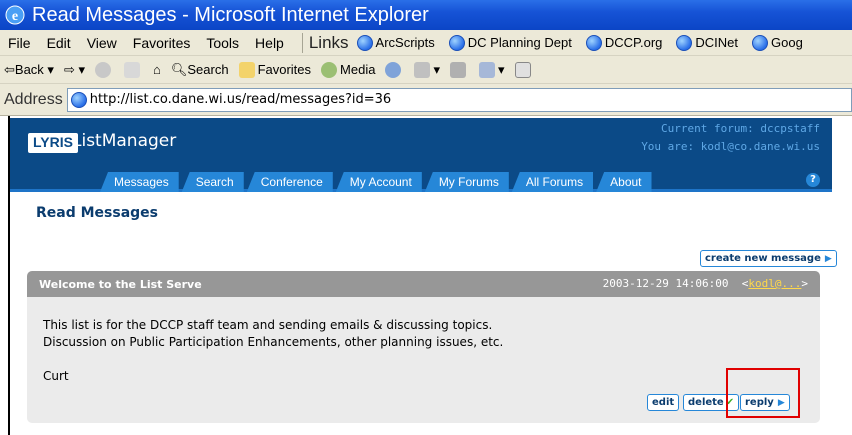 The image size is (852, 435). I want to click on tab-search: Search, so click(212, 182).